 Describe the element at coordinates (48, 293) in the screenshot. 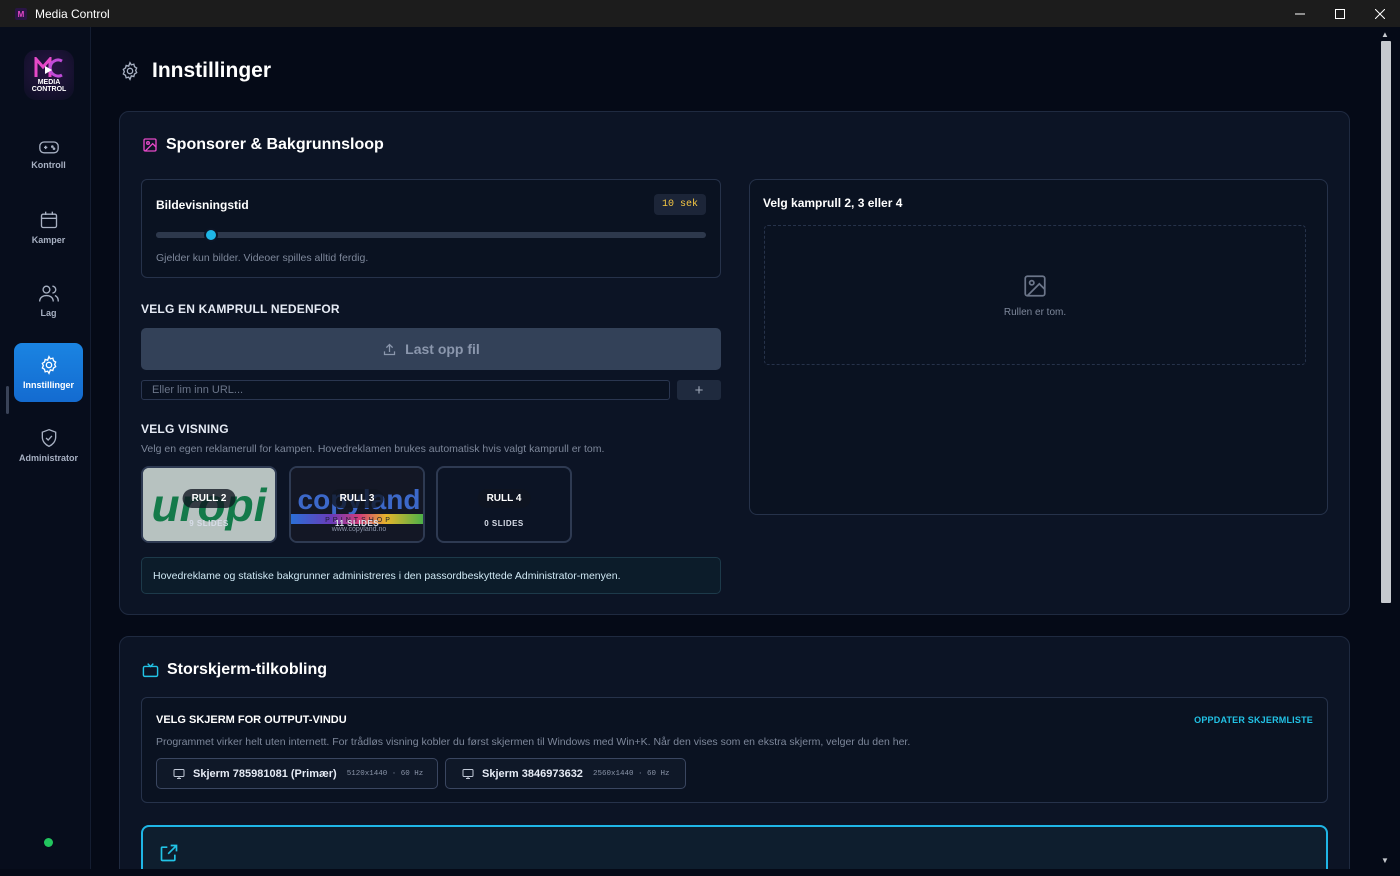

I see `users-icon` at that location.